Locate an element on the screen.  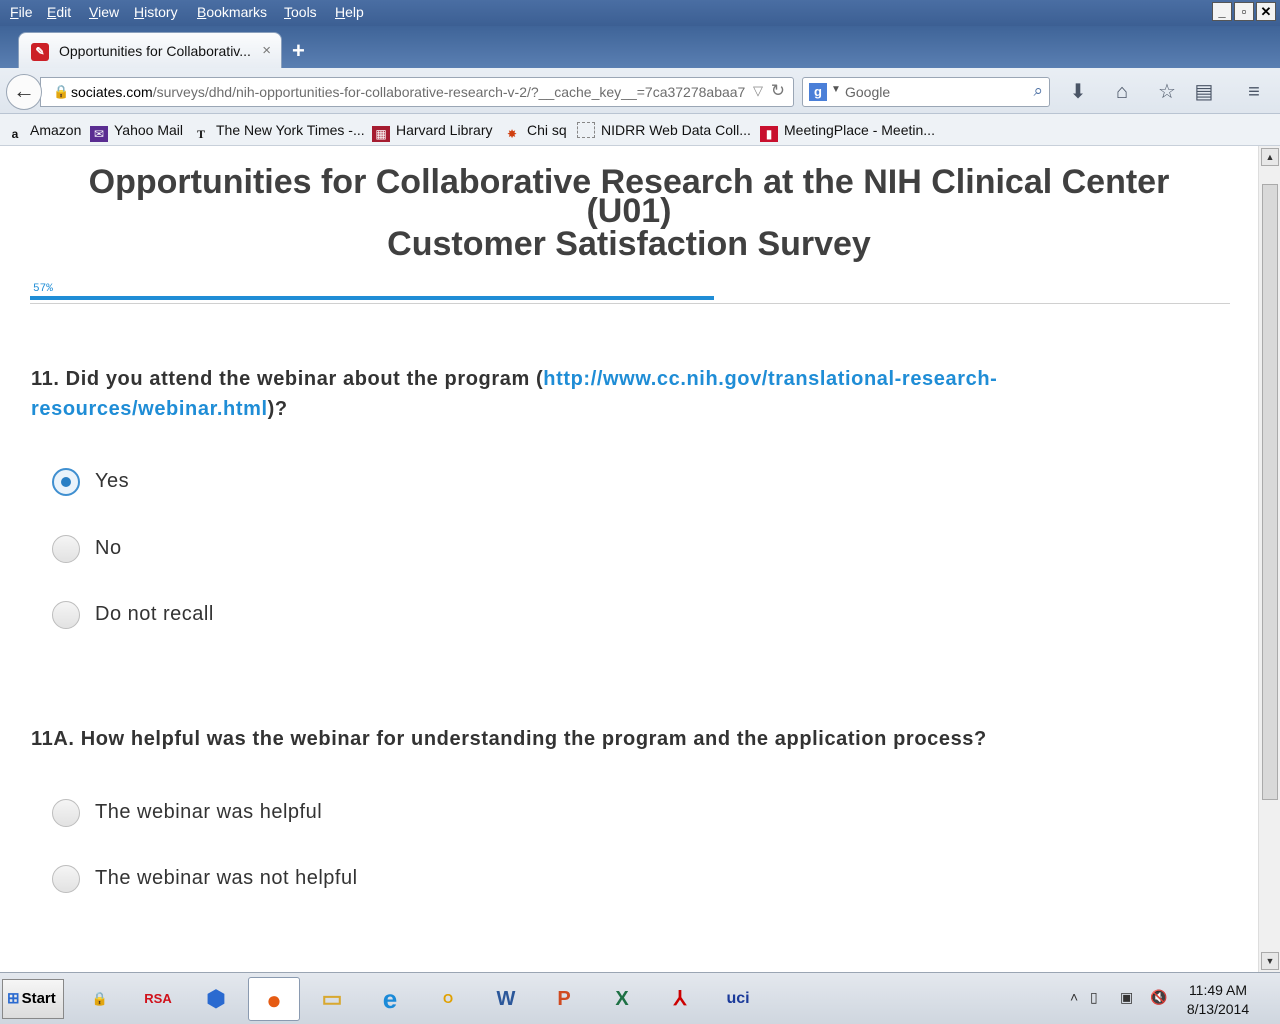
scroll-down-icon: ▼ is located at coordinates (1270, 961).